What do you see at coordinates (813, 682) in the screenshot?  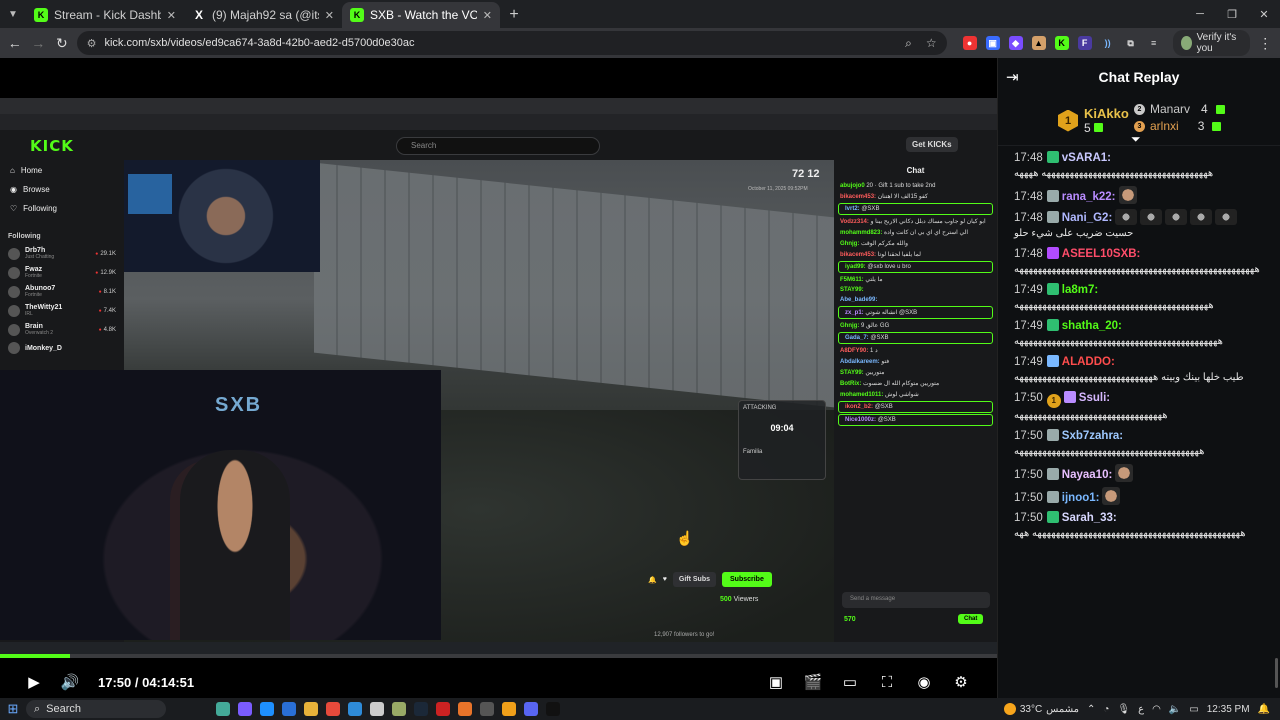 I see `clip-icon: 🎬` at bounding box center [813, 682].